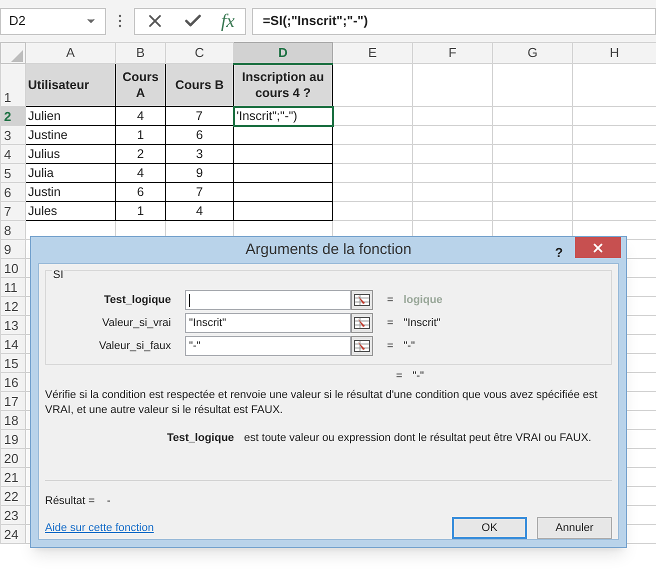 The width and height of the screenshot is (656, 570). Describe the element at coordinates (13, 325) in the screenshot. I see `row-header: 13` at that location.